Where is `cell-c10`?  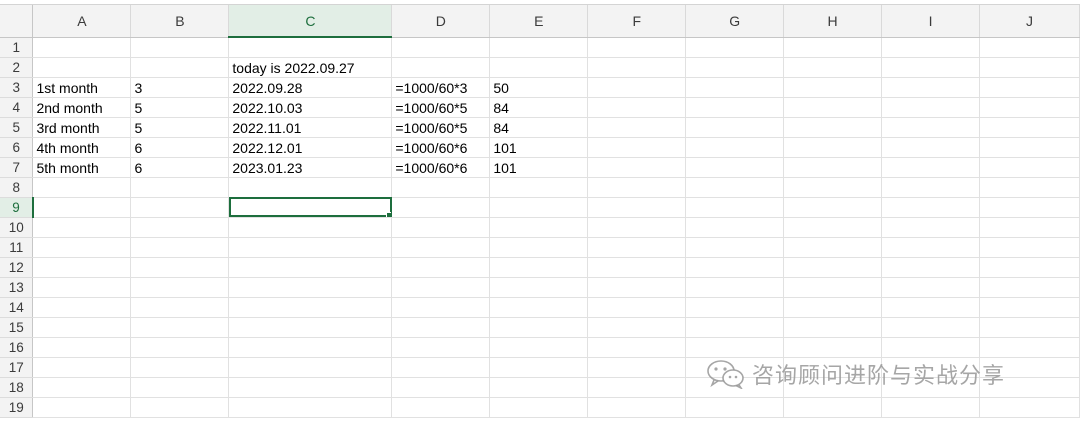 cell-c10 is located at coordinates (310, 227).